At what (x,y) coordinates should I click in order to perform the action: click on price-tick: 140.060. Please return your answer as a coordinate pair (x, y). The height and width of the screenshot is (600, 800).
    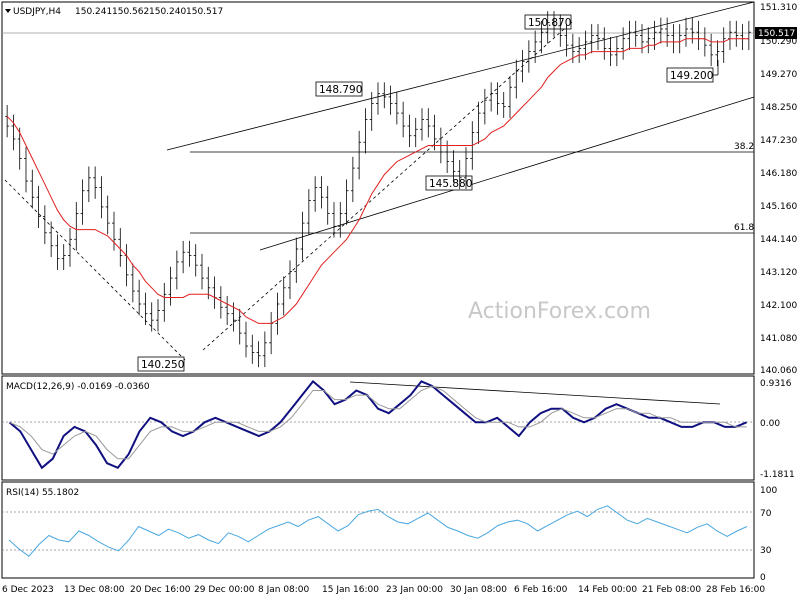
    Looking at the image, I should click on (778, 371).